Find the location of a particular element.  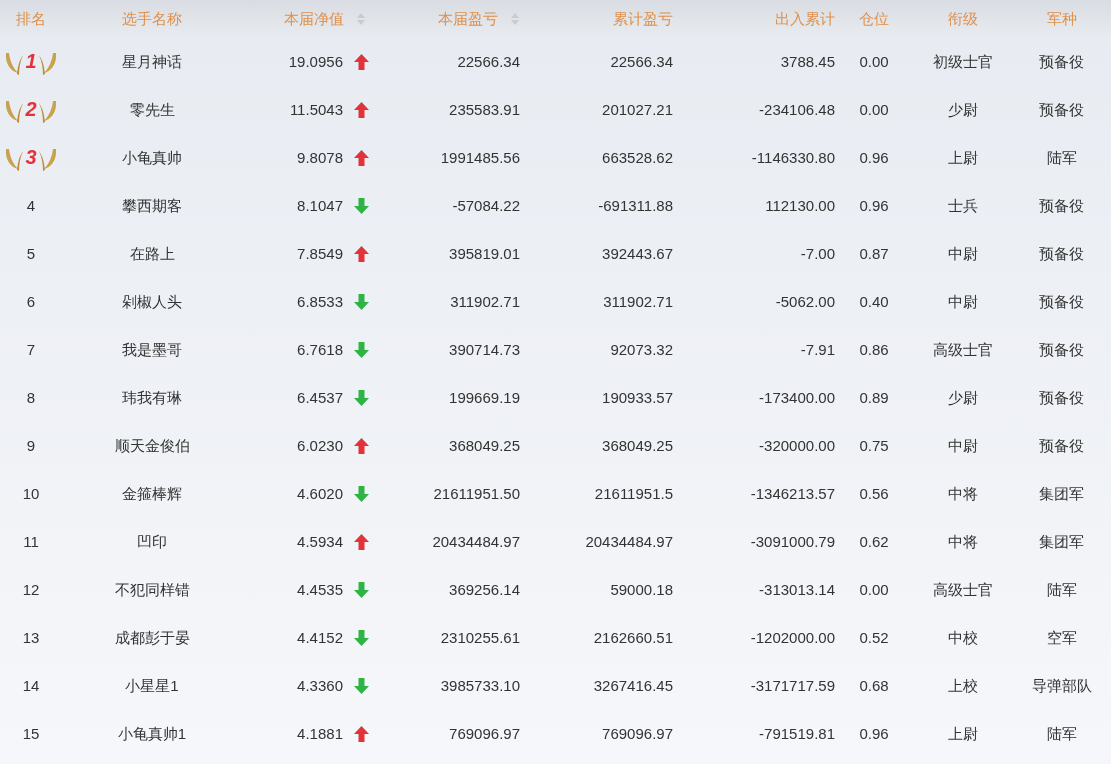

rank-title: 高级士官 is located at coordinates (962, 589).